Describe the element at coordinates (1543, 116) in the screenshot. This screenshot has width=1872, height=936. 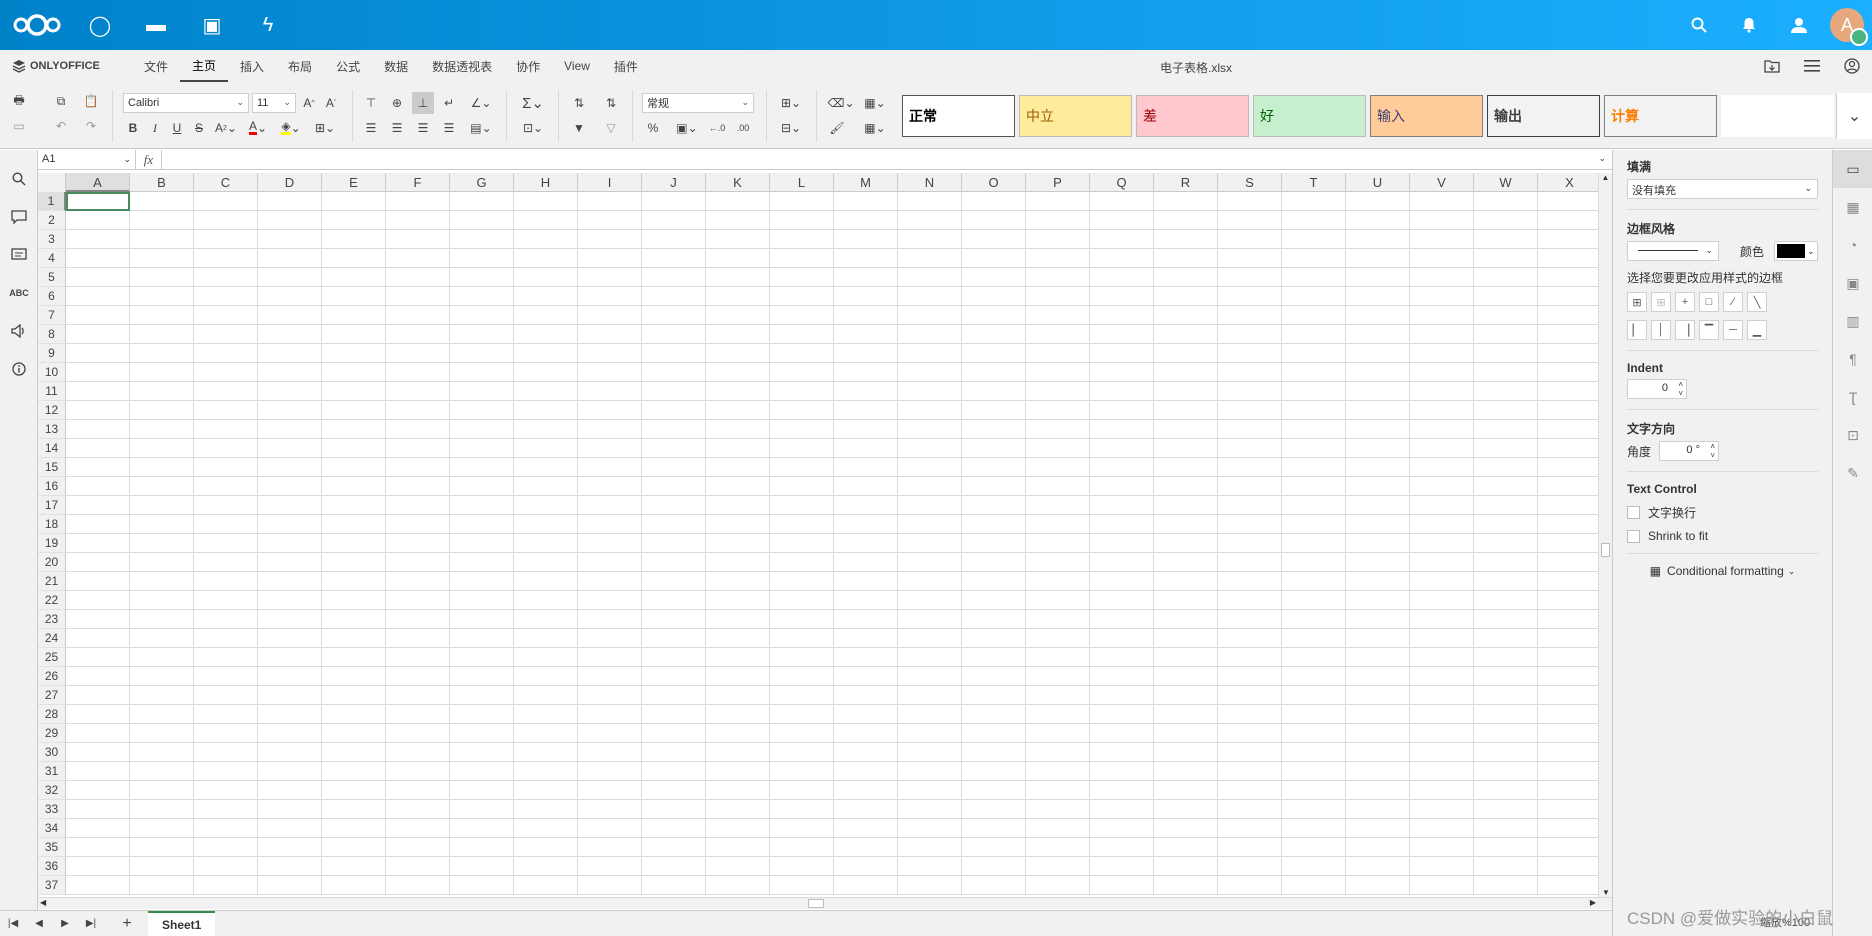
I see `cell-style-5: 输出` at that location.